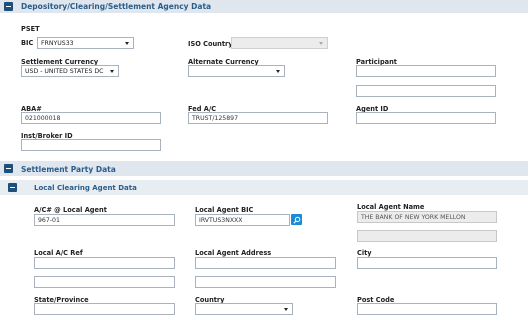 This screenshot has width=528, height=323. Describe the element at coordinates (210, 44) in the screenshot. I see `iso-country-label: ISO Country` at that location.